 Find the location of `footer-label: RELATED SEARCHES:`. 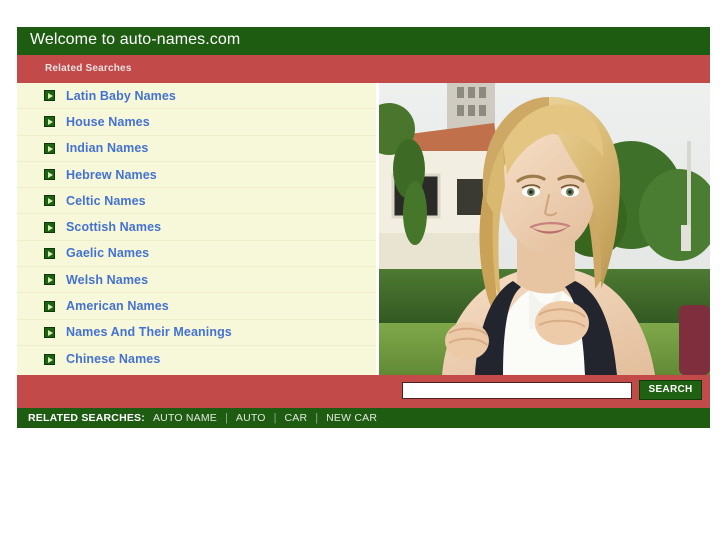

footer-label: RELATED SEARCHES: is located at coordinates (86, 418).